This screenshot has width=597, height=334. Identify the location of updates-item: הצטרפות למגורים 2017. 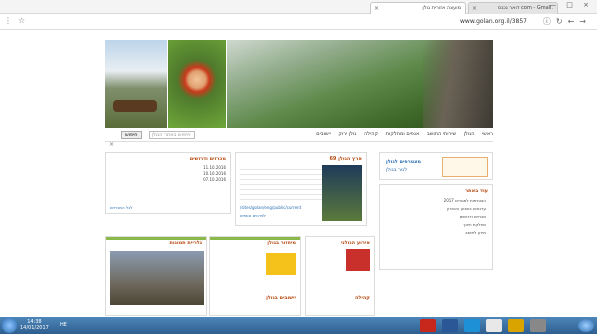
(435, 201).